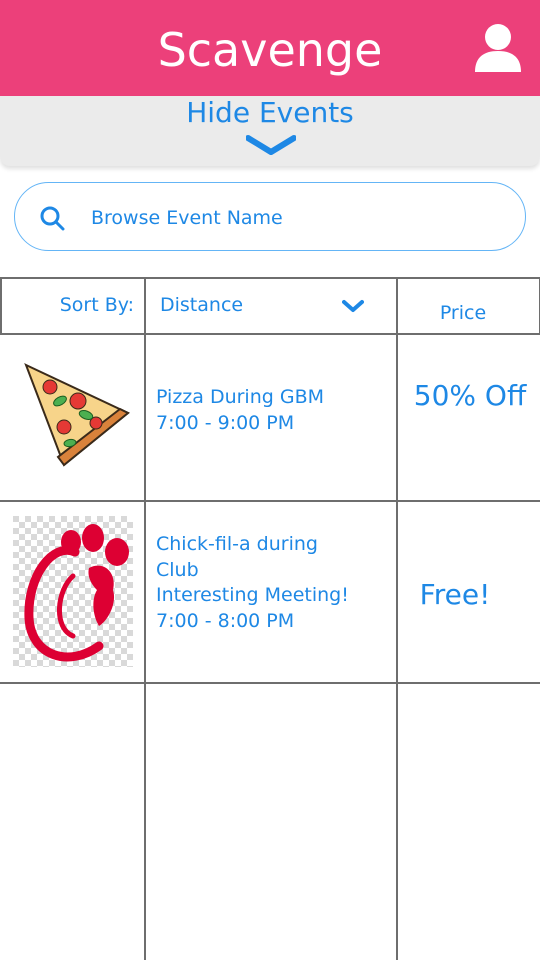 Image resolution: width=540 pixels, height=960 pixels. What do you see at coordinates (270, 131) in the screenshot?
I see `hide-events-toggle: Hide Events` at bounding box center [270, 131].